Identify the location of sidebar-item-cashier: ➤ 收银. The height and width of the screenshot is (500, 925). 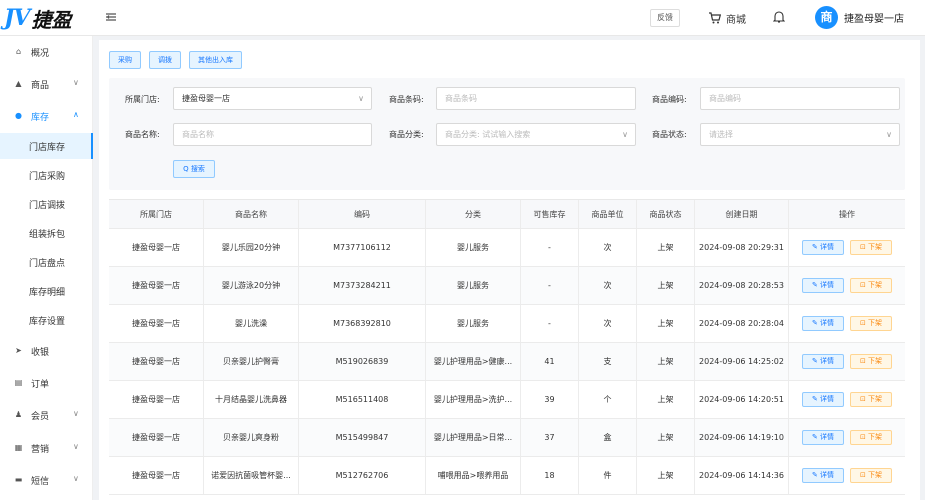
(46, 351).